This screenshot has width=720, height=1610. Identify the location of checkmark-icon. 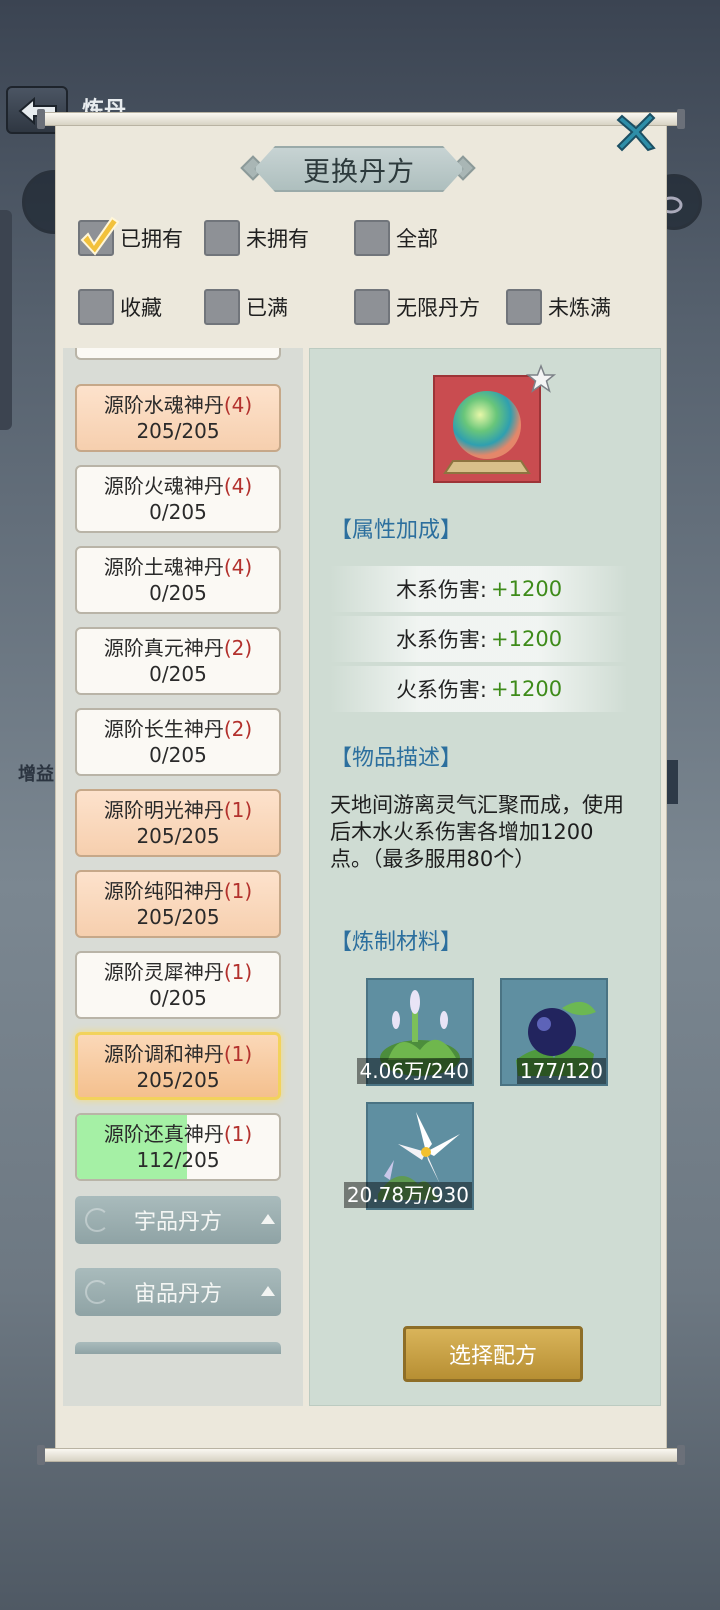
(100, 236).